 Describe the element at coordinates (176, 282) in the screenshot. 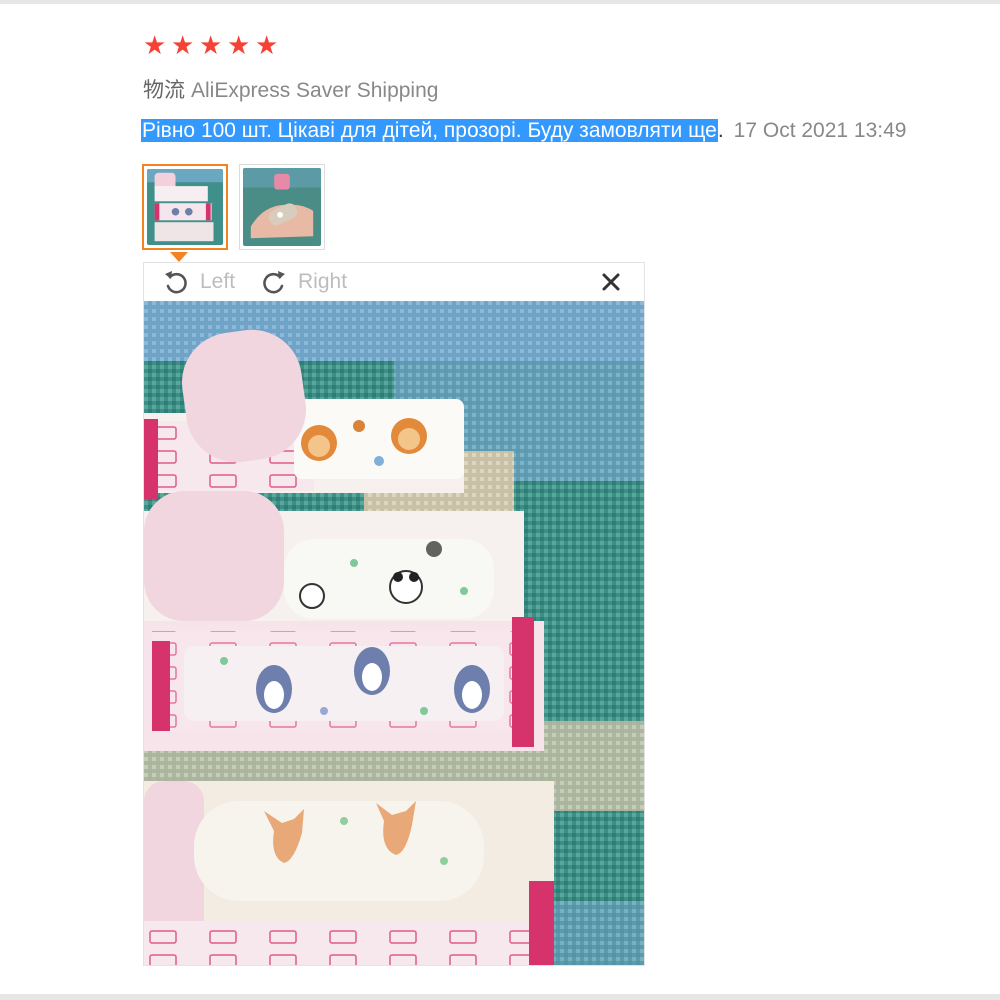

I see `rotate-left-icon` at that location.